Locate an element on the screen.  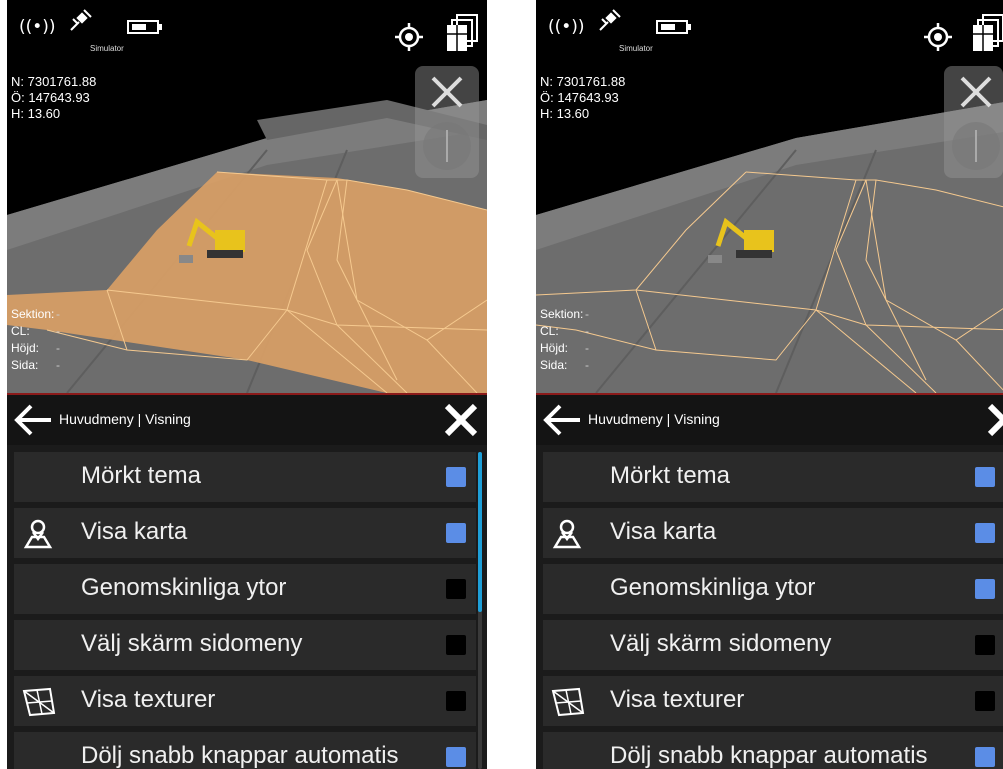
scrollbar-thumb is located at coordinates (480, 532).